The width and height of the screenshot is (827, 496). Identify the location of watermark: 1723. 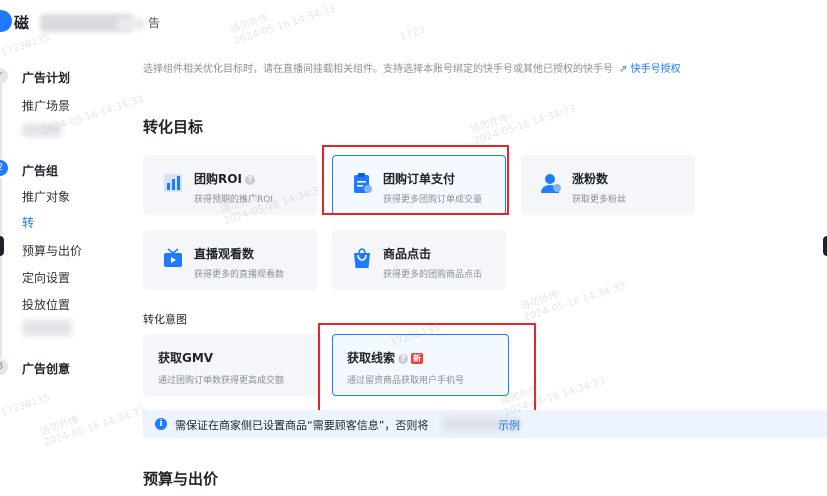
(412, 33).